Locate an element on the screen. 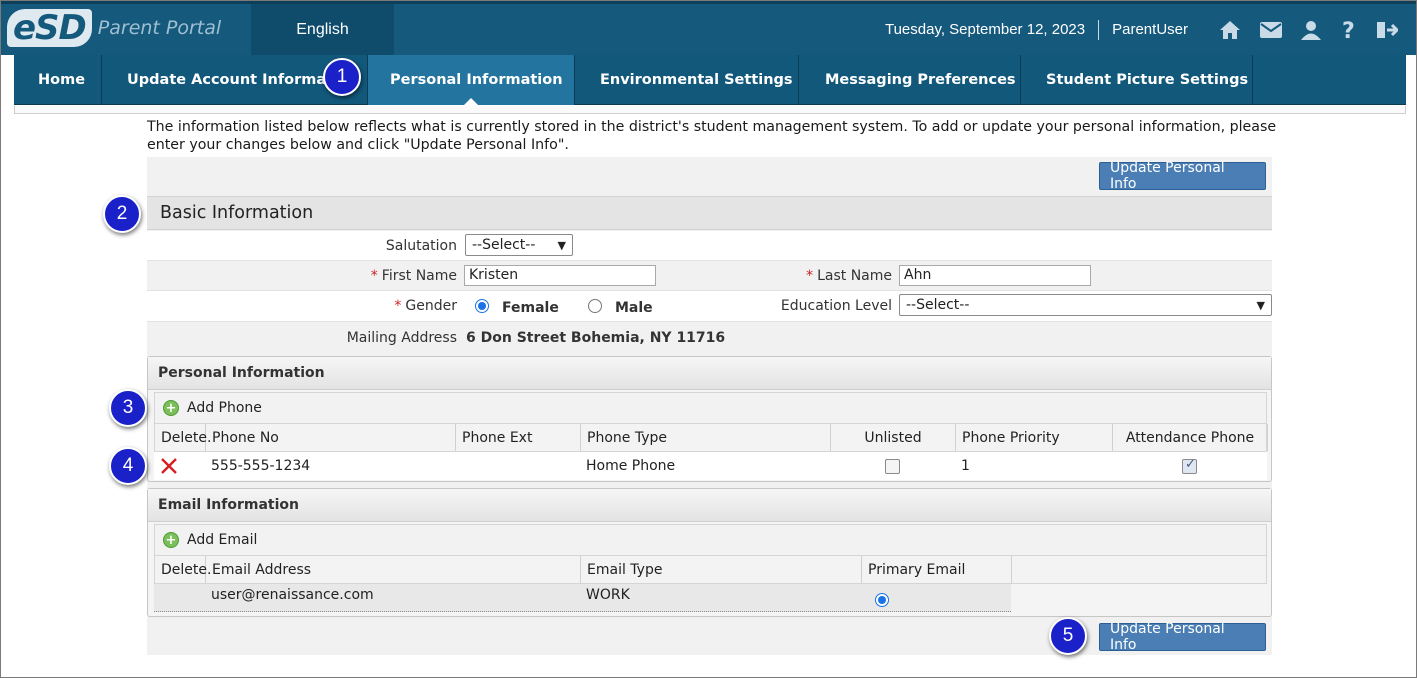 The width and height of the screenshot is (1417, 678). education-level-select: --Select-- ▼ is located at coordinates (1085, 305).